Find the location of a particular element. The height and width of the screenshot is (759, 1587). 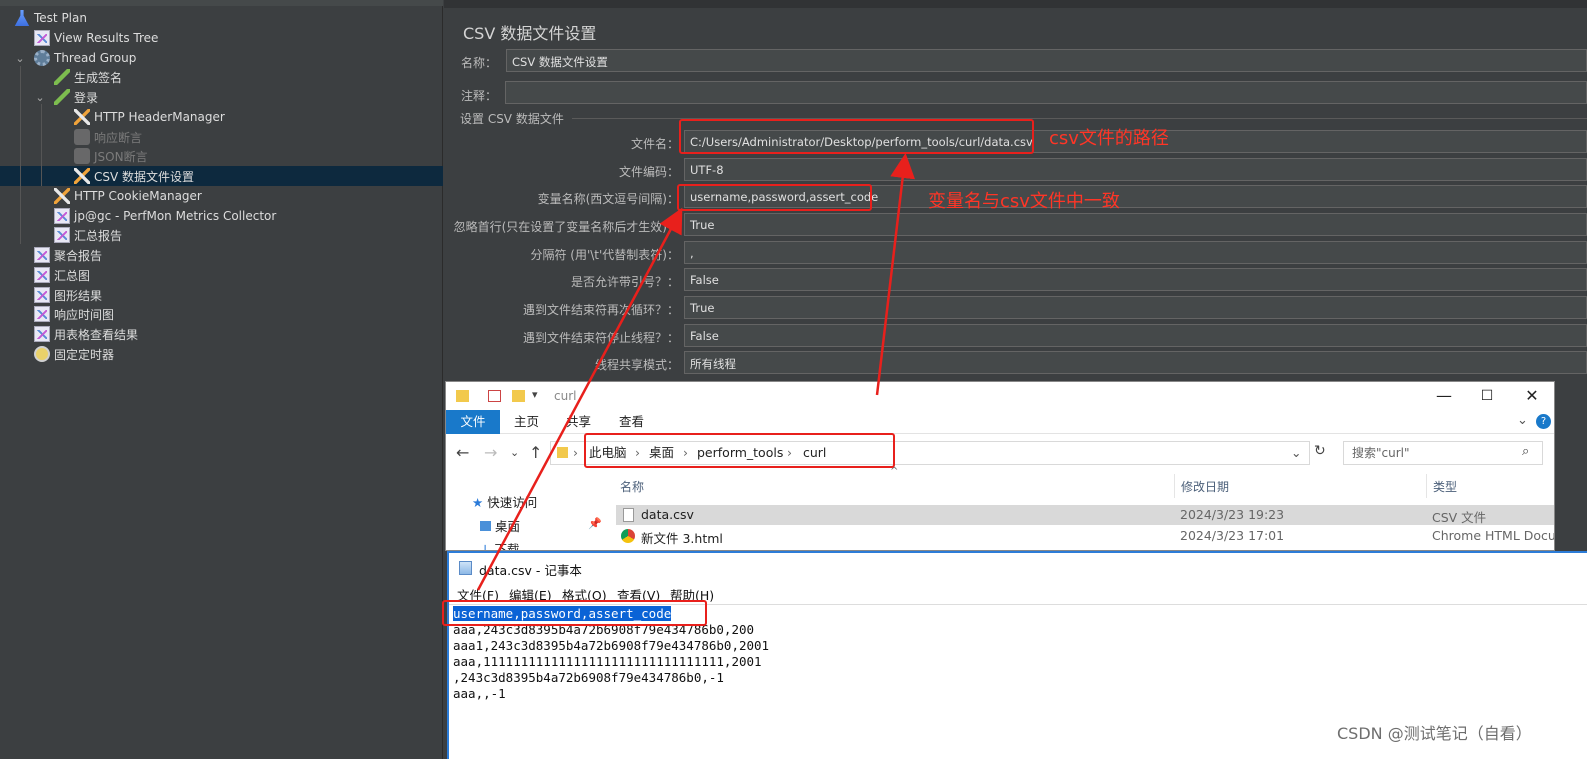

close-icon: ✕ is located at coordinates (1531, 396).